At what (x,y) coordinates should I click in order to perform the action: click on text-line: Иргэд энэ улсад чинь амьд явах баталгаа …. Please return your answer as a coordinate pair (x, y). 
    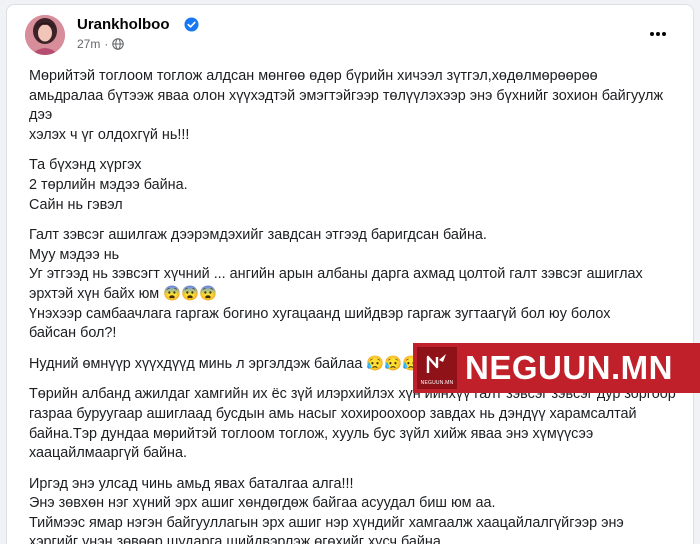
    Looking at the image, I should click on (191, 483).